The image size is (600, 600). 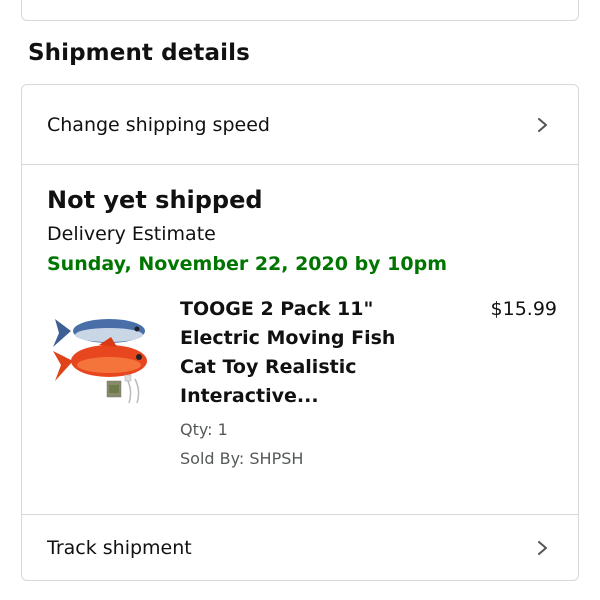 What do you see at coordinates (288, 338) in the screenshot?
I see `item-title-line: Electric Moving Fish` at bounding box center [288, 338].